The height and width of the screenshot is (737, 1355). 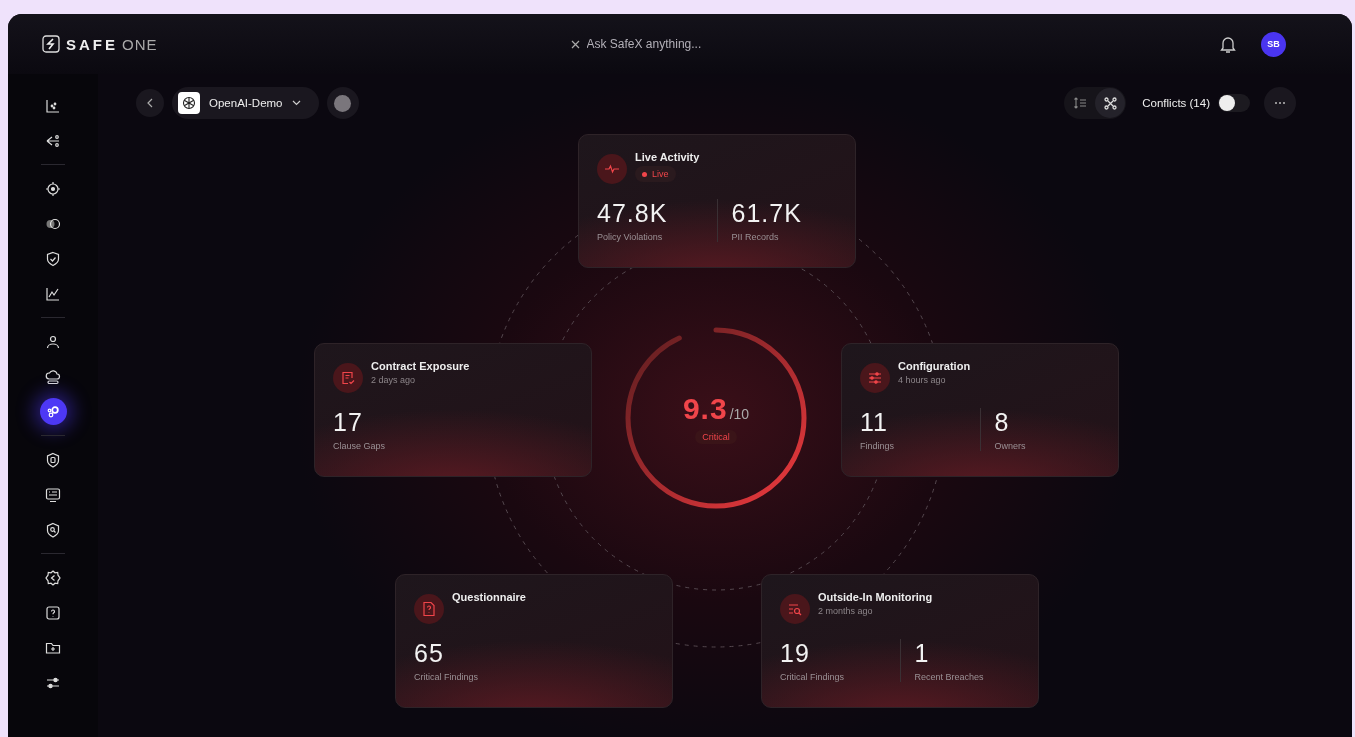 I want to click on metric-card: Contract Exposure 2 days ago 17 Clause Gaps, so click(x=453, y=410).